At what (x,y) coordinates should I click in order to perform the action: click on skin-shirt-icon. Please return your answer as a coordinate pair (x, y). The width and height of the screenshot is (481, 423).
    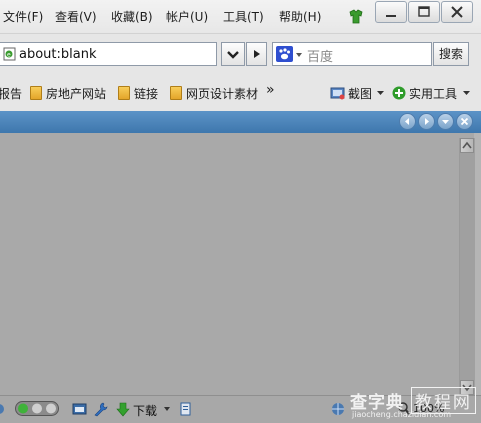
    Looking at the image, I should click on (356, 16).